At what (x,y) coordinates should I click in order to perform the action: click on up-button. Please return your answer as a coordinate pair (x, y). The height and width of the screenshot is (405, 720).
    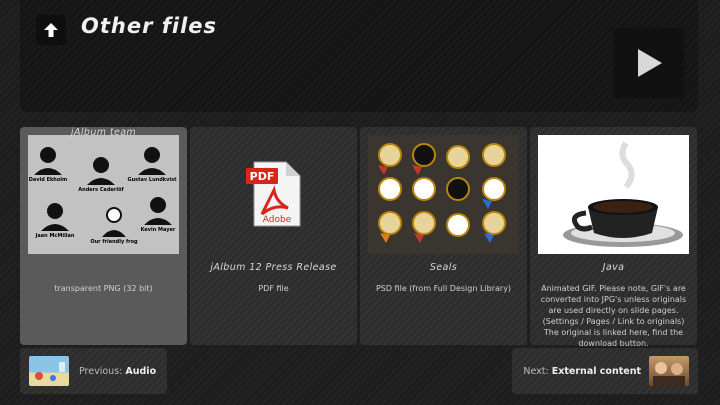
    Looking at the image, I should click on (51, 30).